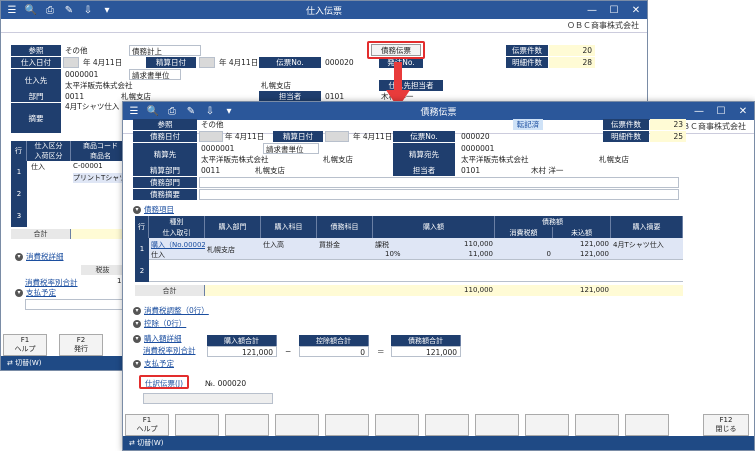 The image size is (755, 451). I want to click on fkey-label: F1, so click(147, 420).